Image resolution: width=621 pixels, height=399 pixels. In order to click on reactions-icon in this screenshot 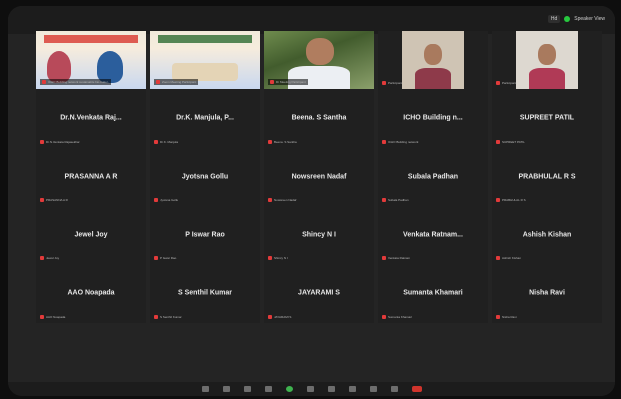, I will do `click(352, 389)`.